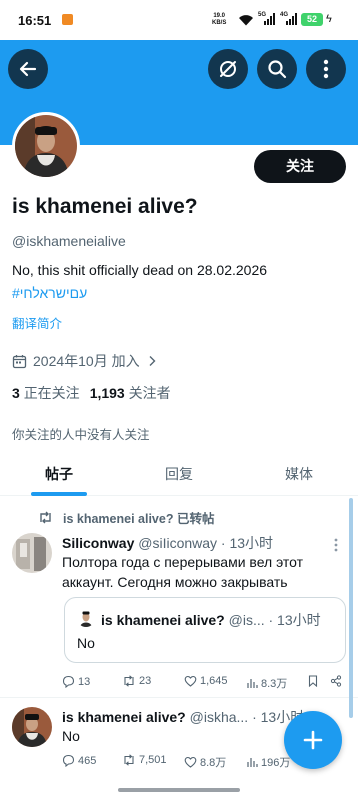 This screenshot has width=358, height=800. I want to click on reply-button: 465, so click(79, 760).